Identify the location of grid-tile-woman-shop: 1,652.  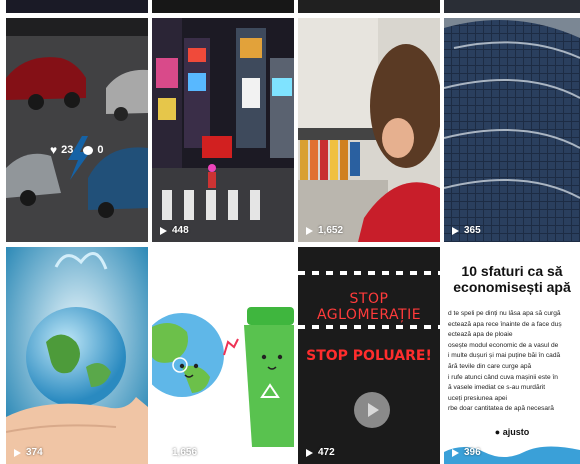
(369, 130).